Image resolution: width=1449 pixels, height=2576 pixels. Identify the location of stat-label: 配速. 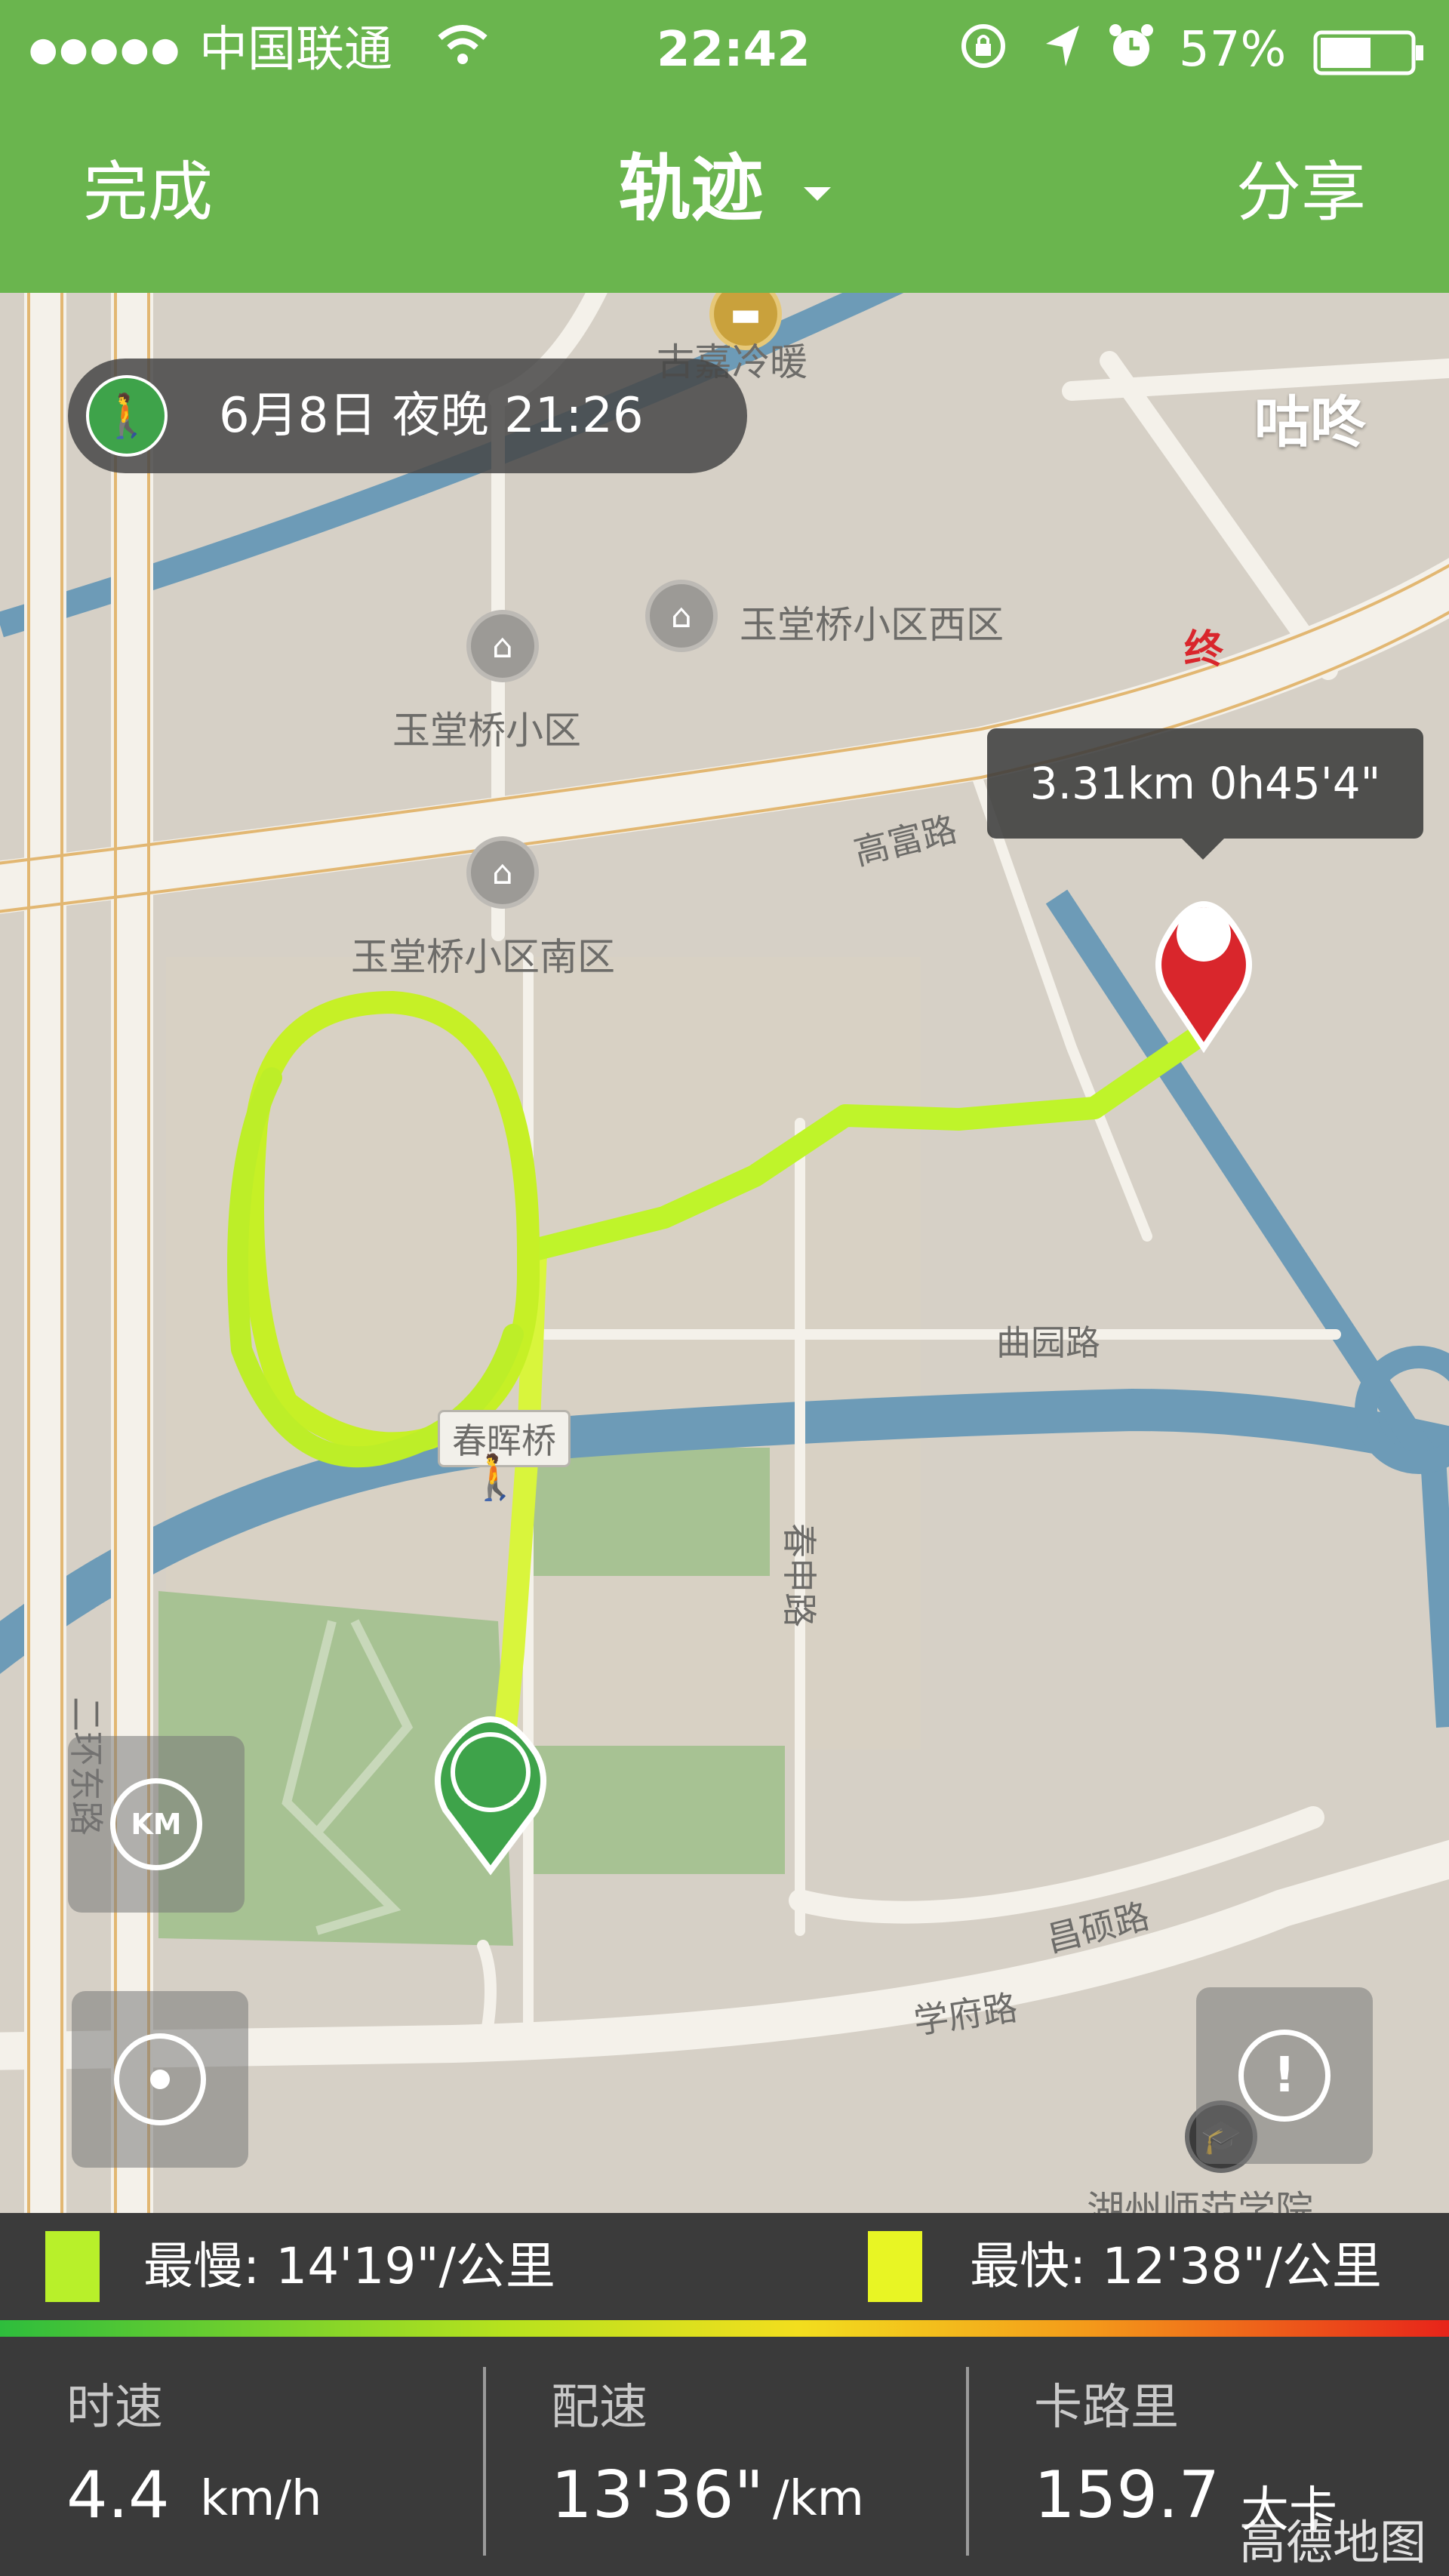
(599, 2408).